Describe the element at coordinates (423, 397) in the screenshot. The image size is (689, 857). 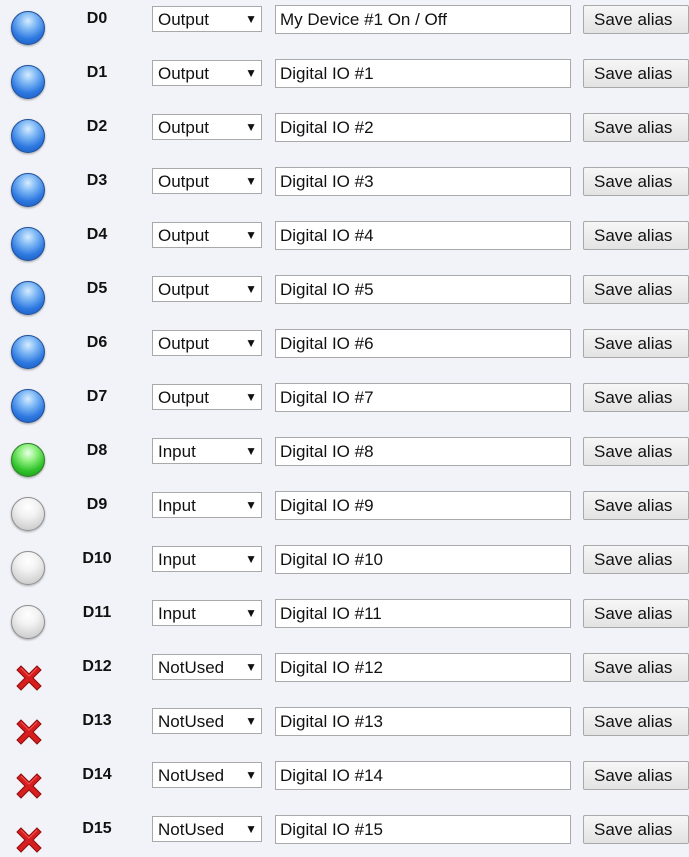
I see `alias-input: Digital IO #7` at that location.